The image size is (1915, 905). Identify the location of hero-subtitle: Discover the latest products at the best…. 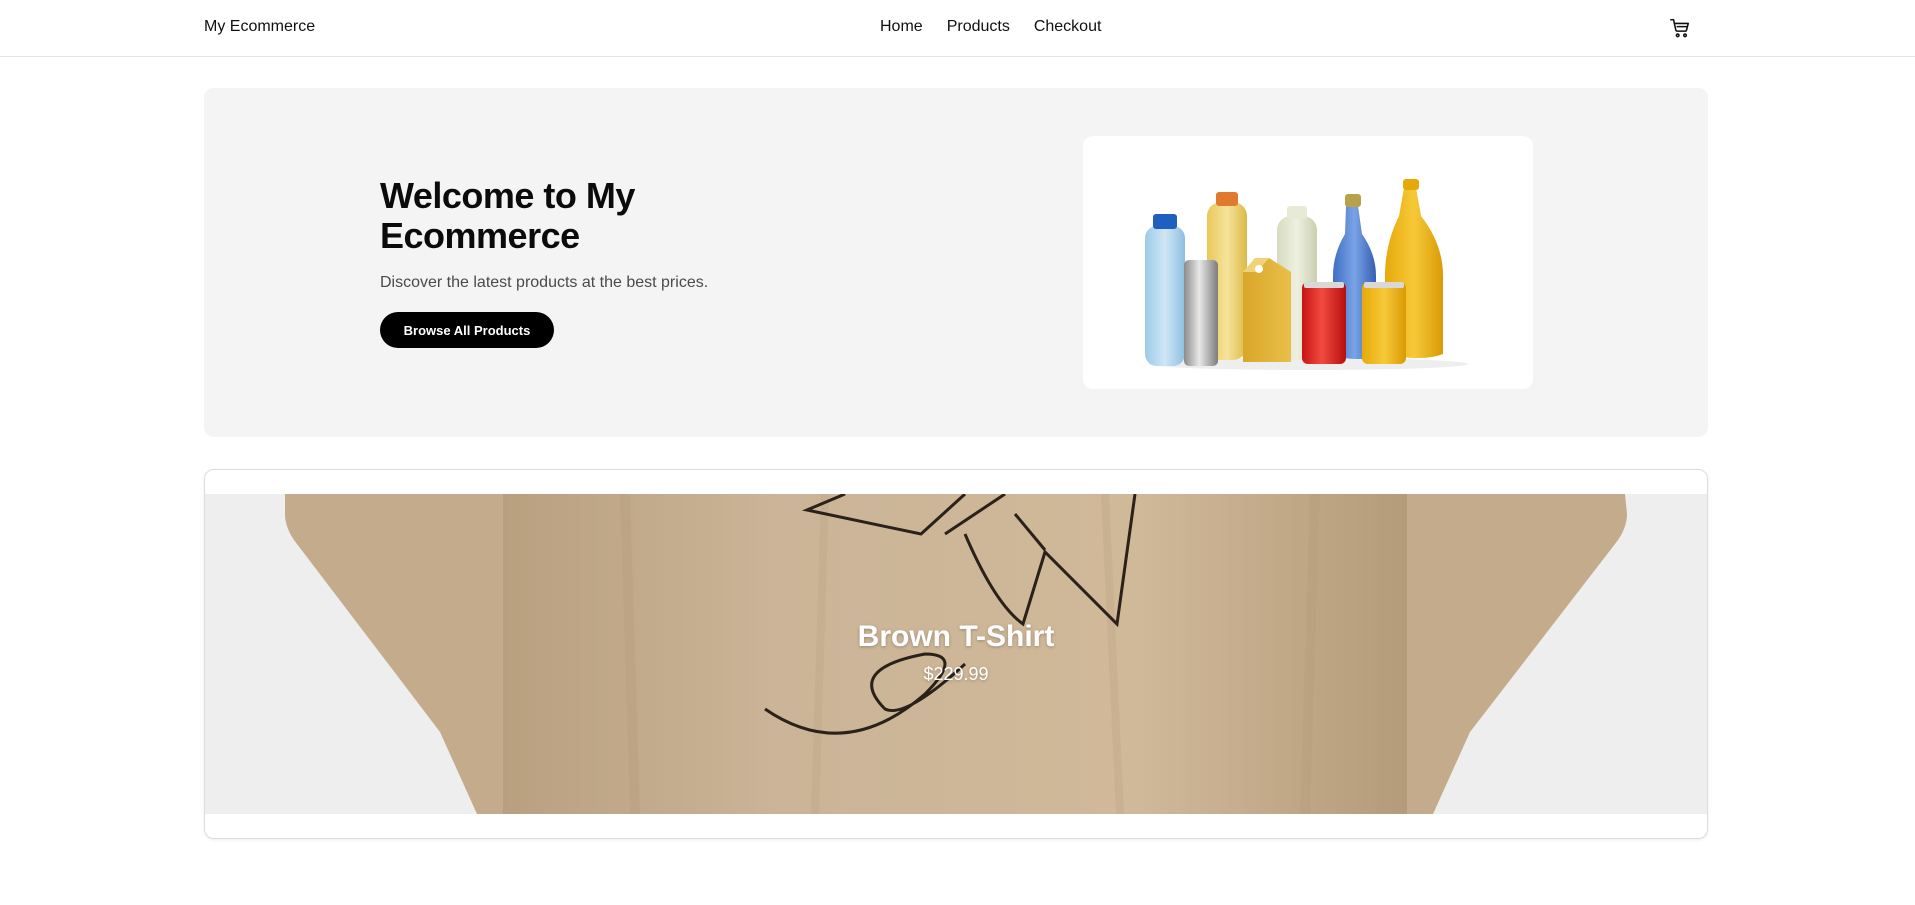
(544, 282).